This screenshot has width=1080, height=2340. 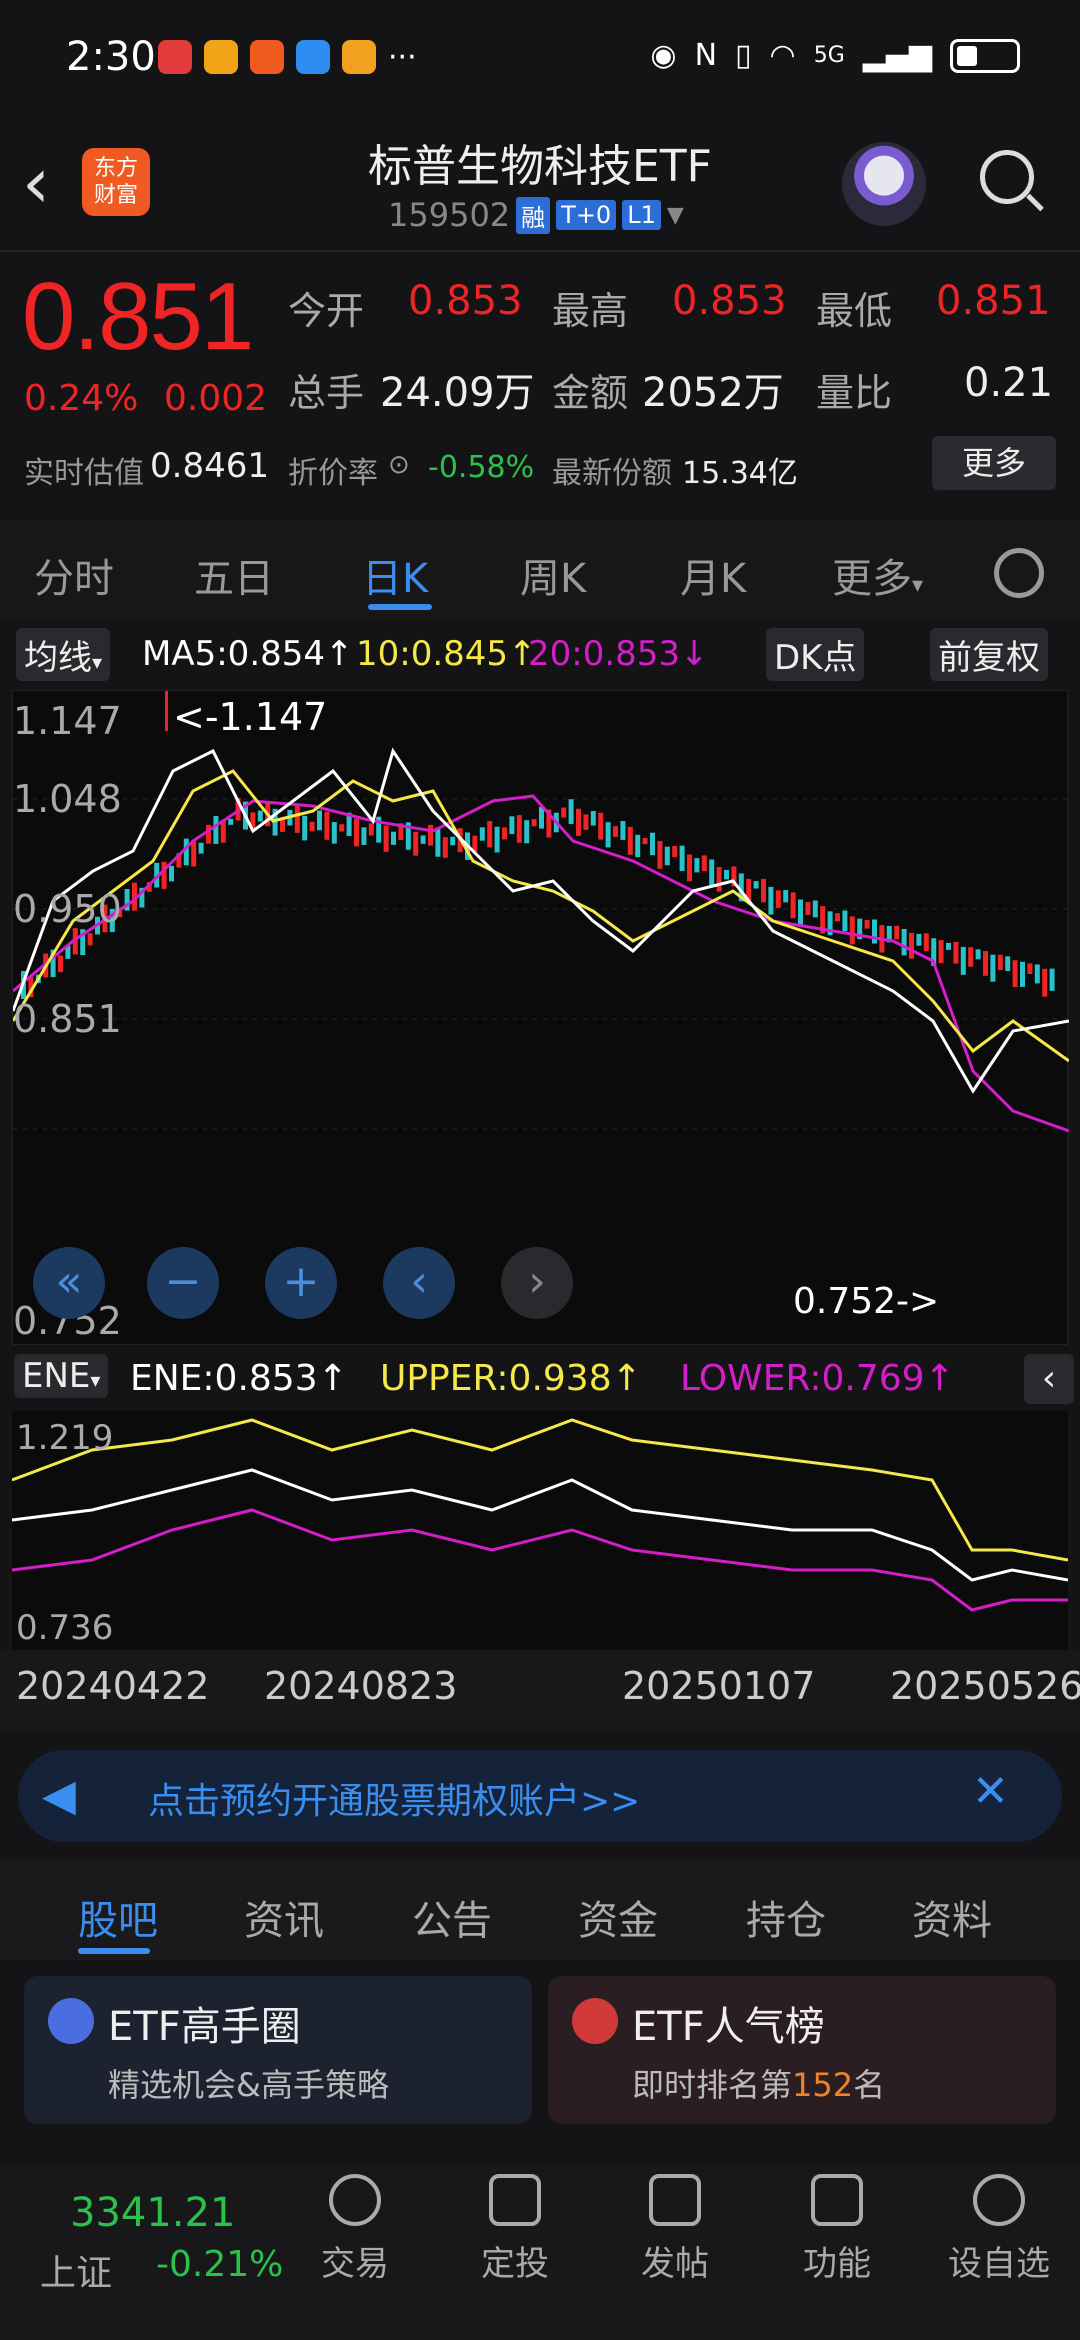 I want to click on selector-label: 均线, so click(x=58, y=658).